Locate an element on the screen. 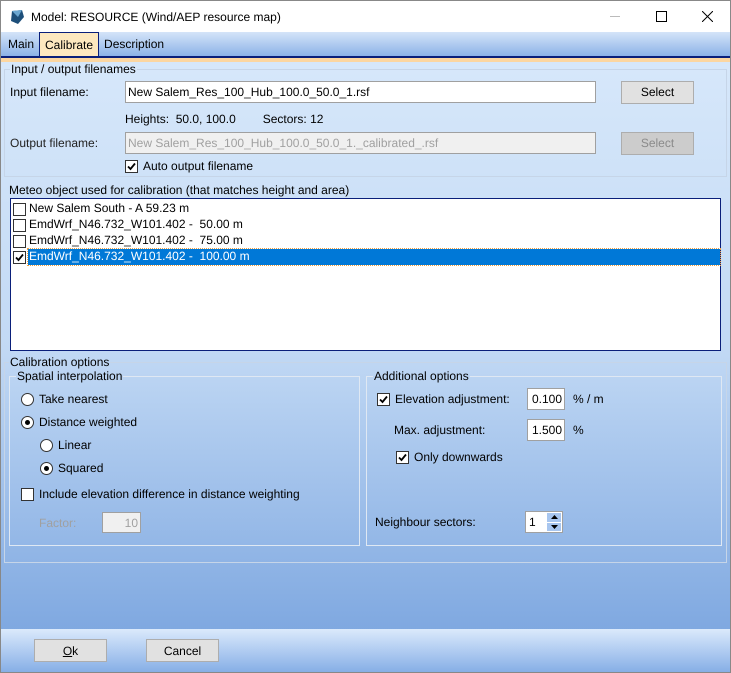  list-item: EmdWrf_N46.732_W101.402 - 100.00 m is located at coordinates (374, 257).